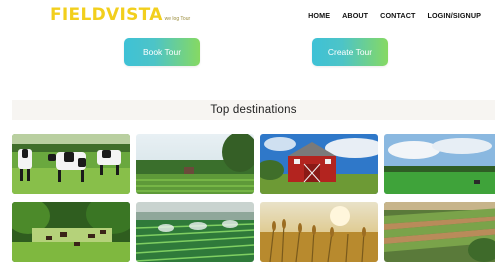 The height and width of the screenshot is (277, 495). I want to click on logo: FIELDVISTA, so click(106, 15).